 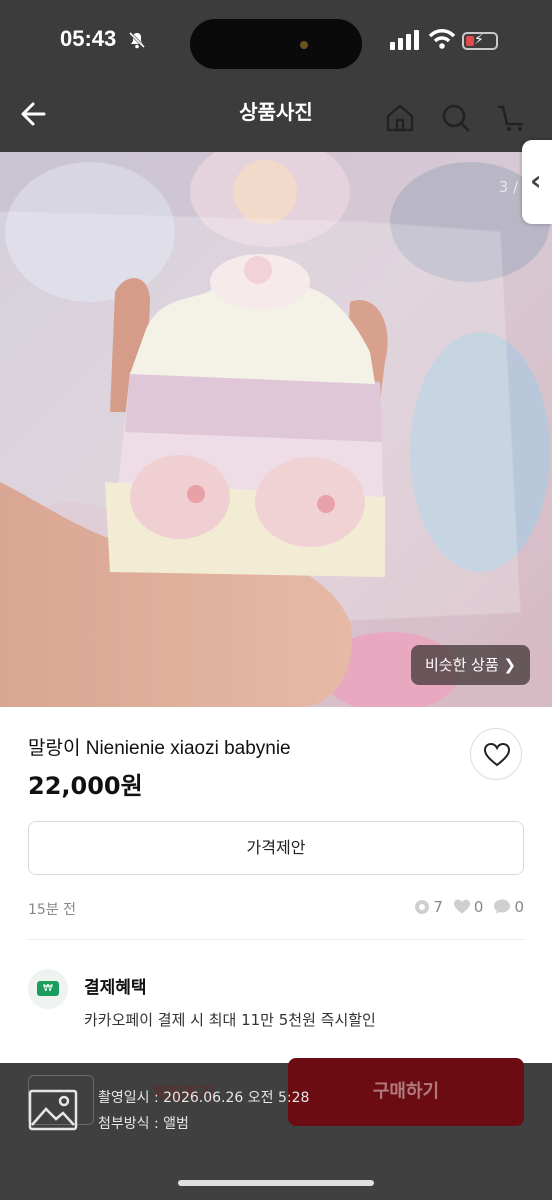 I want to click on payment-benefit-description: 카카오페이 결제 시 최대 11만 5천원 즉시할인, so click(x=230, y=1020).